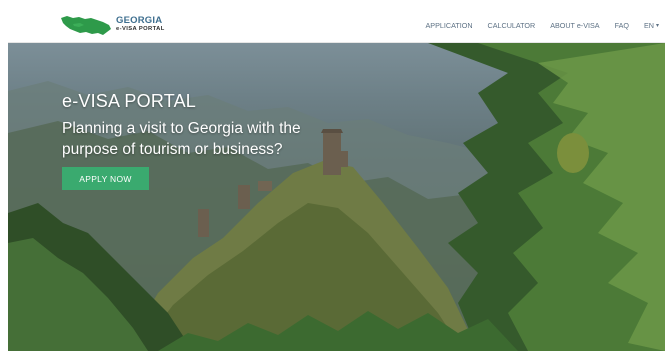  I want to click on language-selector: EN ▾, so click(651, 25).